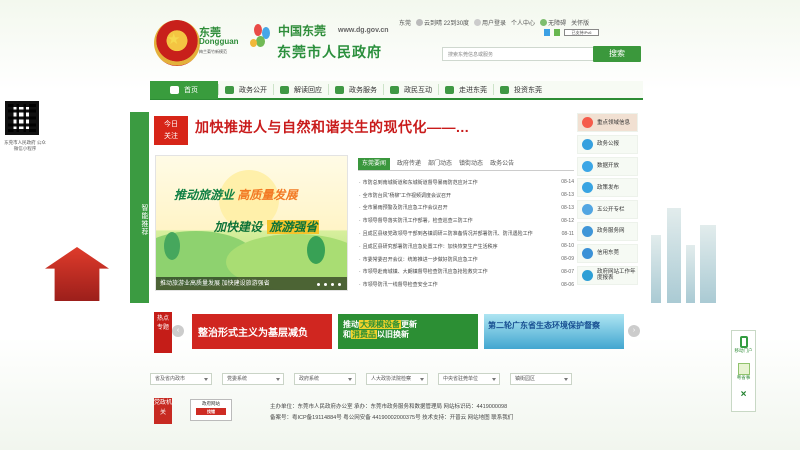 The width and height of the screenshot is (800, 450). Describe the element at coordinates (521, 90) in the screenshot. I see `nav-investment: 投资东莞` at that location.